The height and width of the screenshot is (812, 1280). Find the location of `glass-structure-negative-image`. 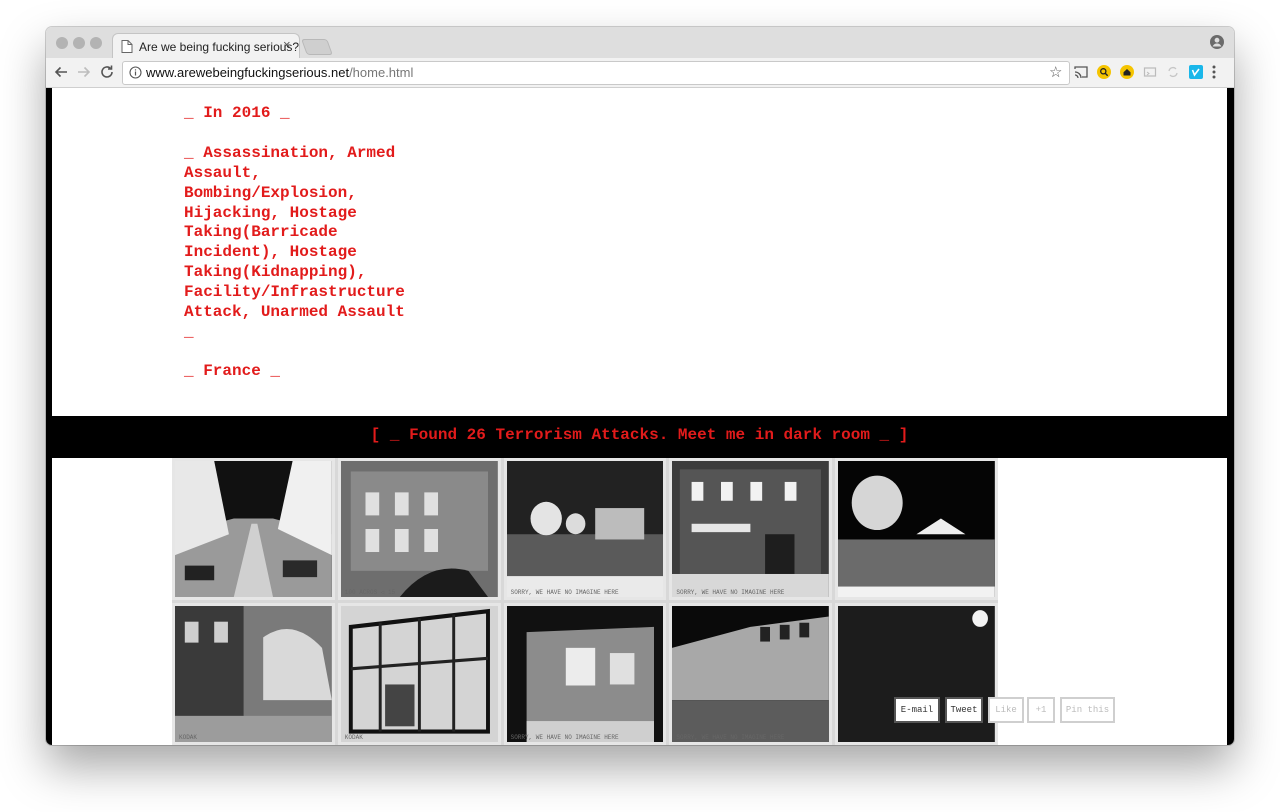

glass-structure-negative-image is located at coordinates (419, 674).